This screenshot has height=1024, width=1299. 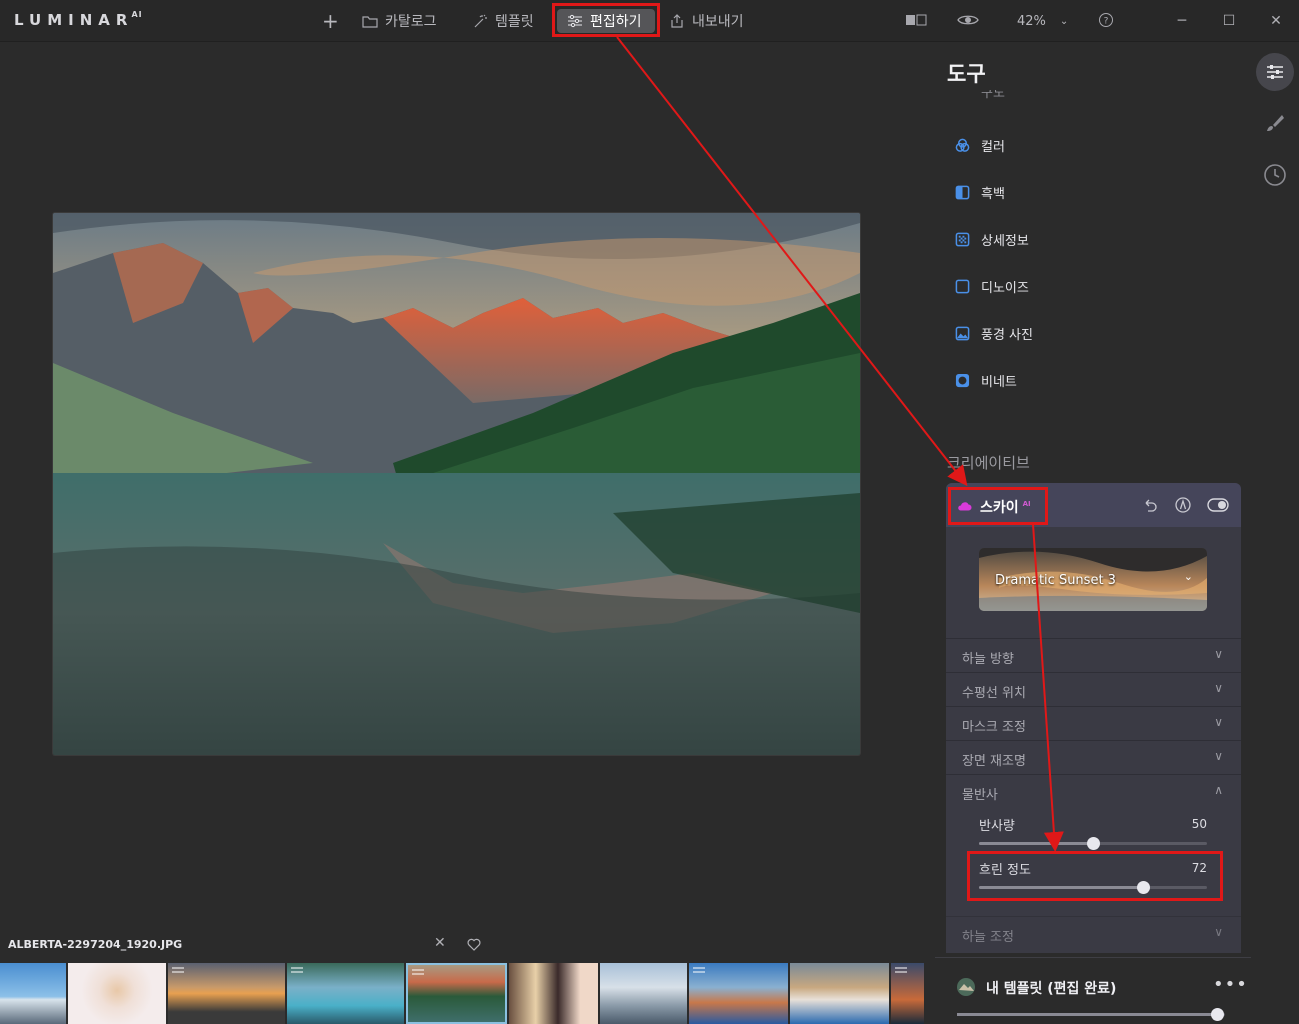 I want to click on zoom-dropdown: 42% ⌄, so click(x=1042, y=21).